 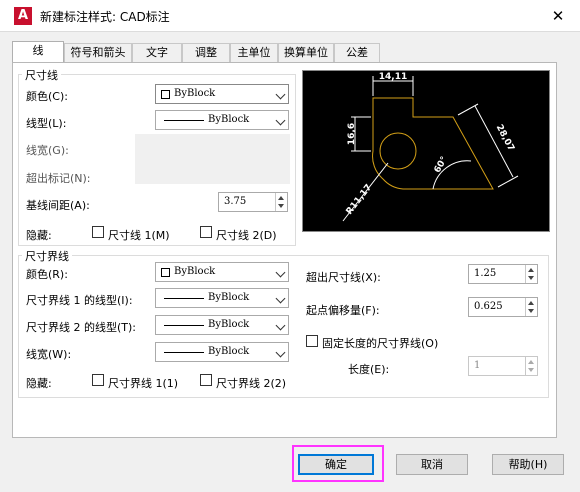 I want to click on dim-text-left: 16,6, so click(x=352, y=134).